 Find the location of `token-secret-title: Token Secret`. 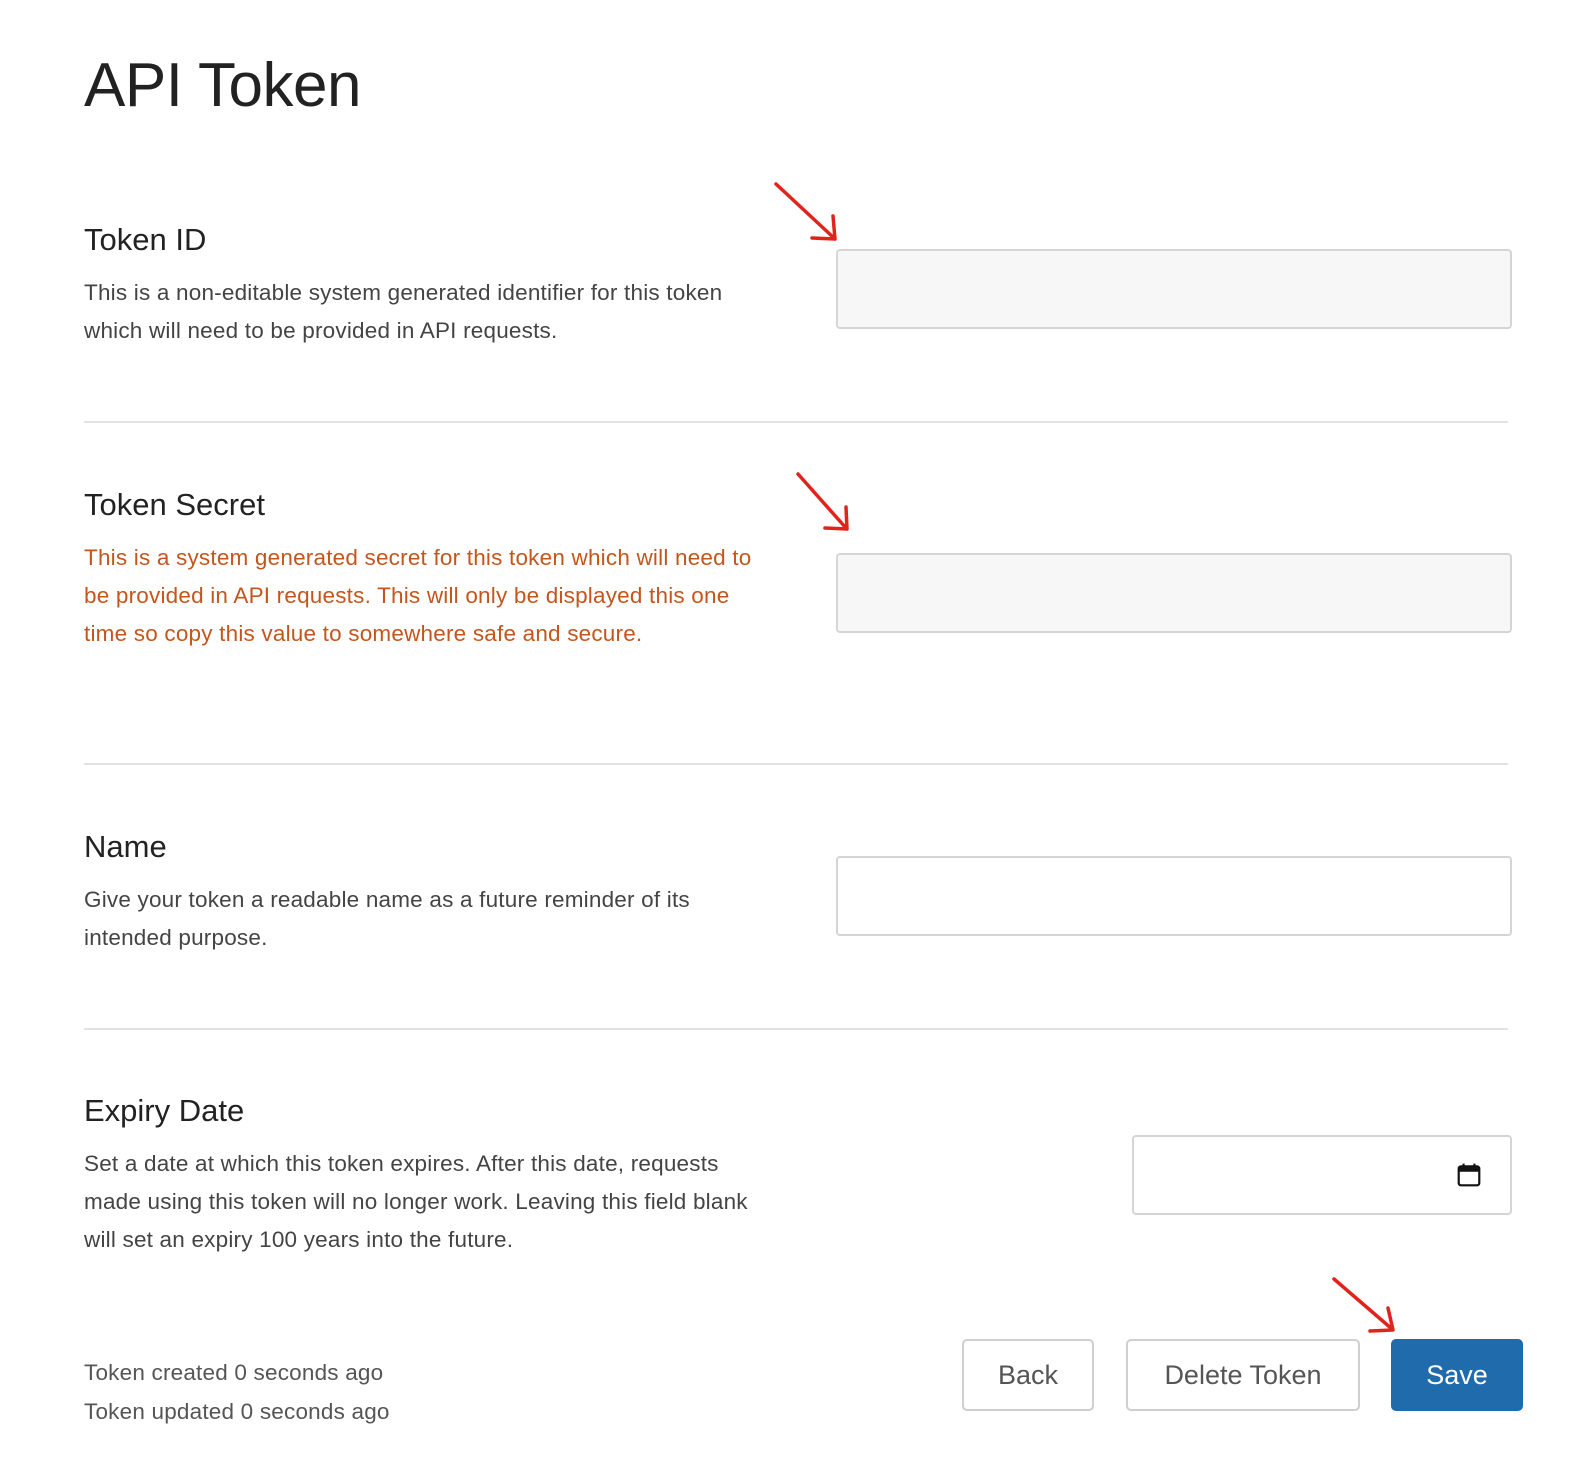

token-secret-title: Token Secret is located at coordinates (174, 504).